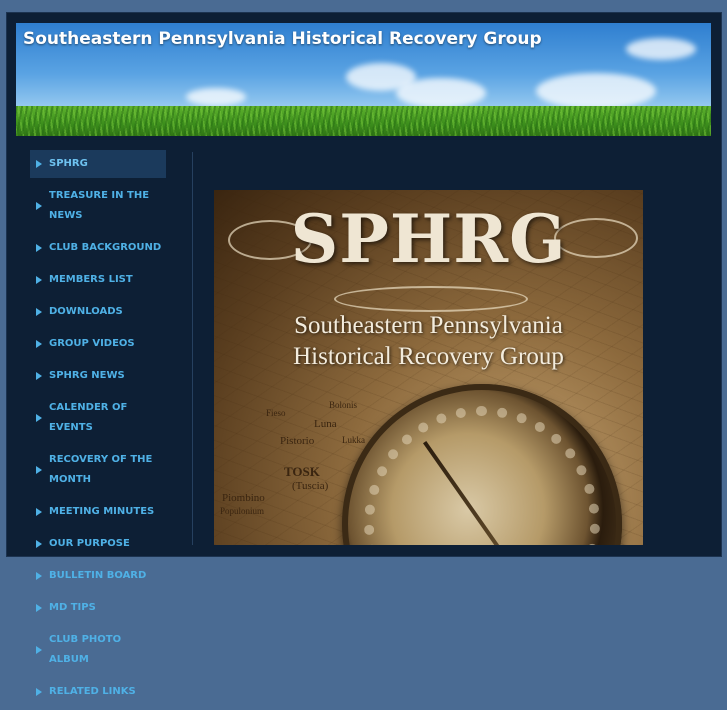 The image size is (727, 710). I want to click on map-label: Bolonis, so click(343, 405).